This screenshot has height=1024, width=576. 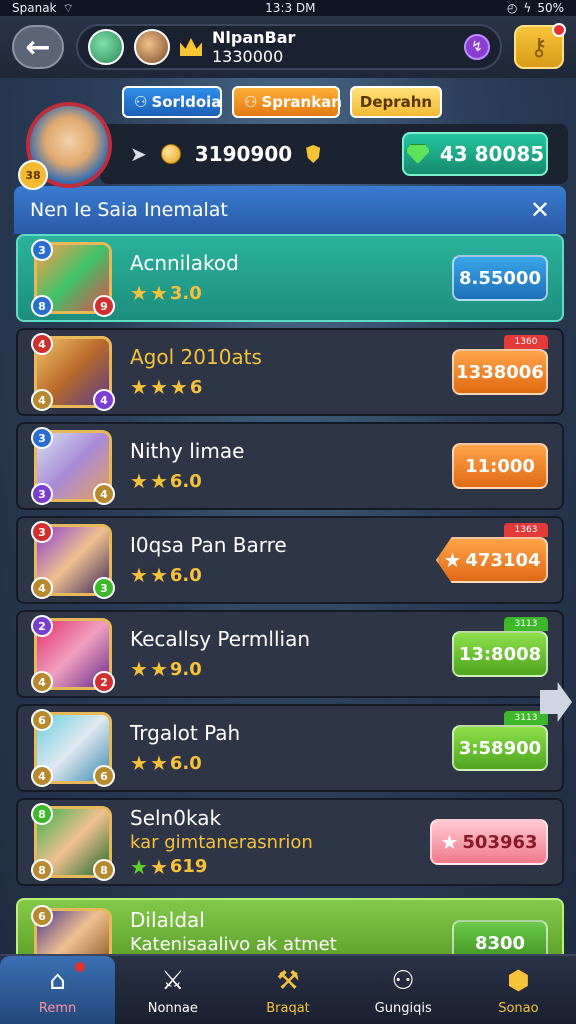 I want to click on send-icon: ➤, so click(x=138, y=154).